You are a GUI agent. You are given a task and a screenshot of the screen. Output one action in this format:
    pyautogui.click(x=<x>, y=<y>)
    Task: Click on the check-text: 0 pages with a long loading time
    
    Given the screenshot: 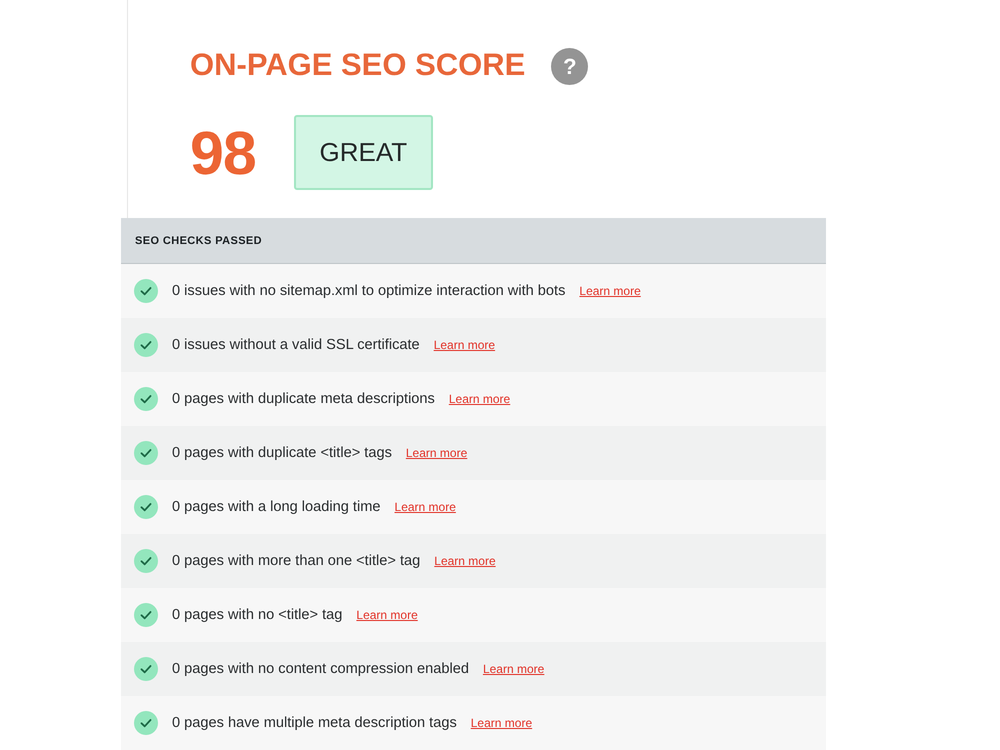 What is the action you would take?
    pyautogui.click(x=276, y=507)
    